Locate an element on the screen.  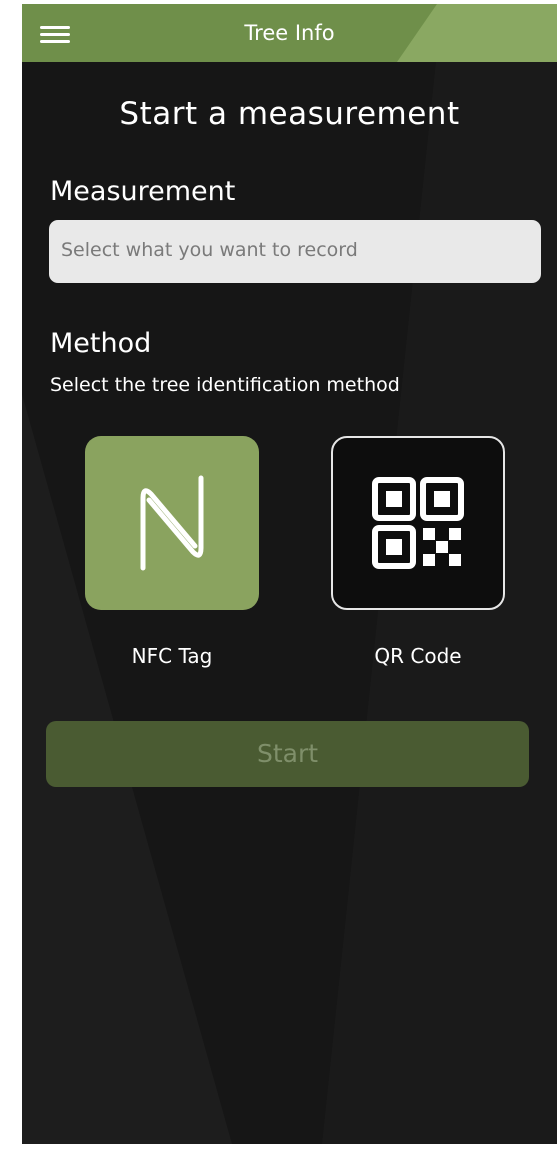
measurement-select-placeholder: Select what you want to record is located at coordinates (209, 250).